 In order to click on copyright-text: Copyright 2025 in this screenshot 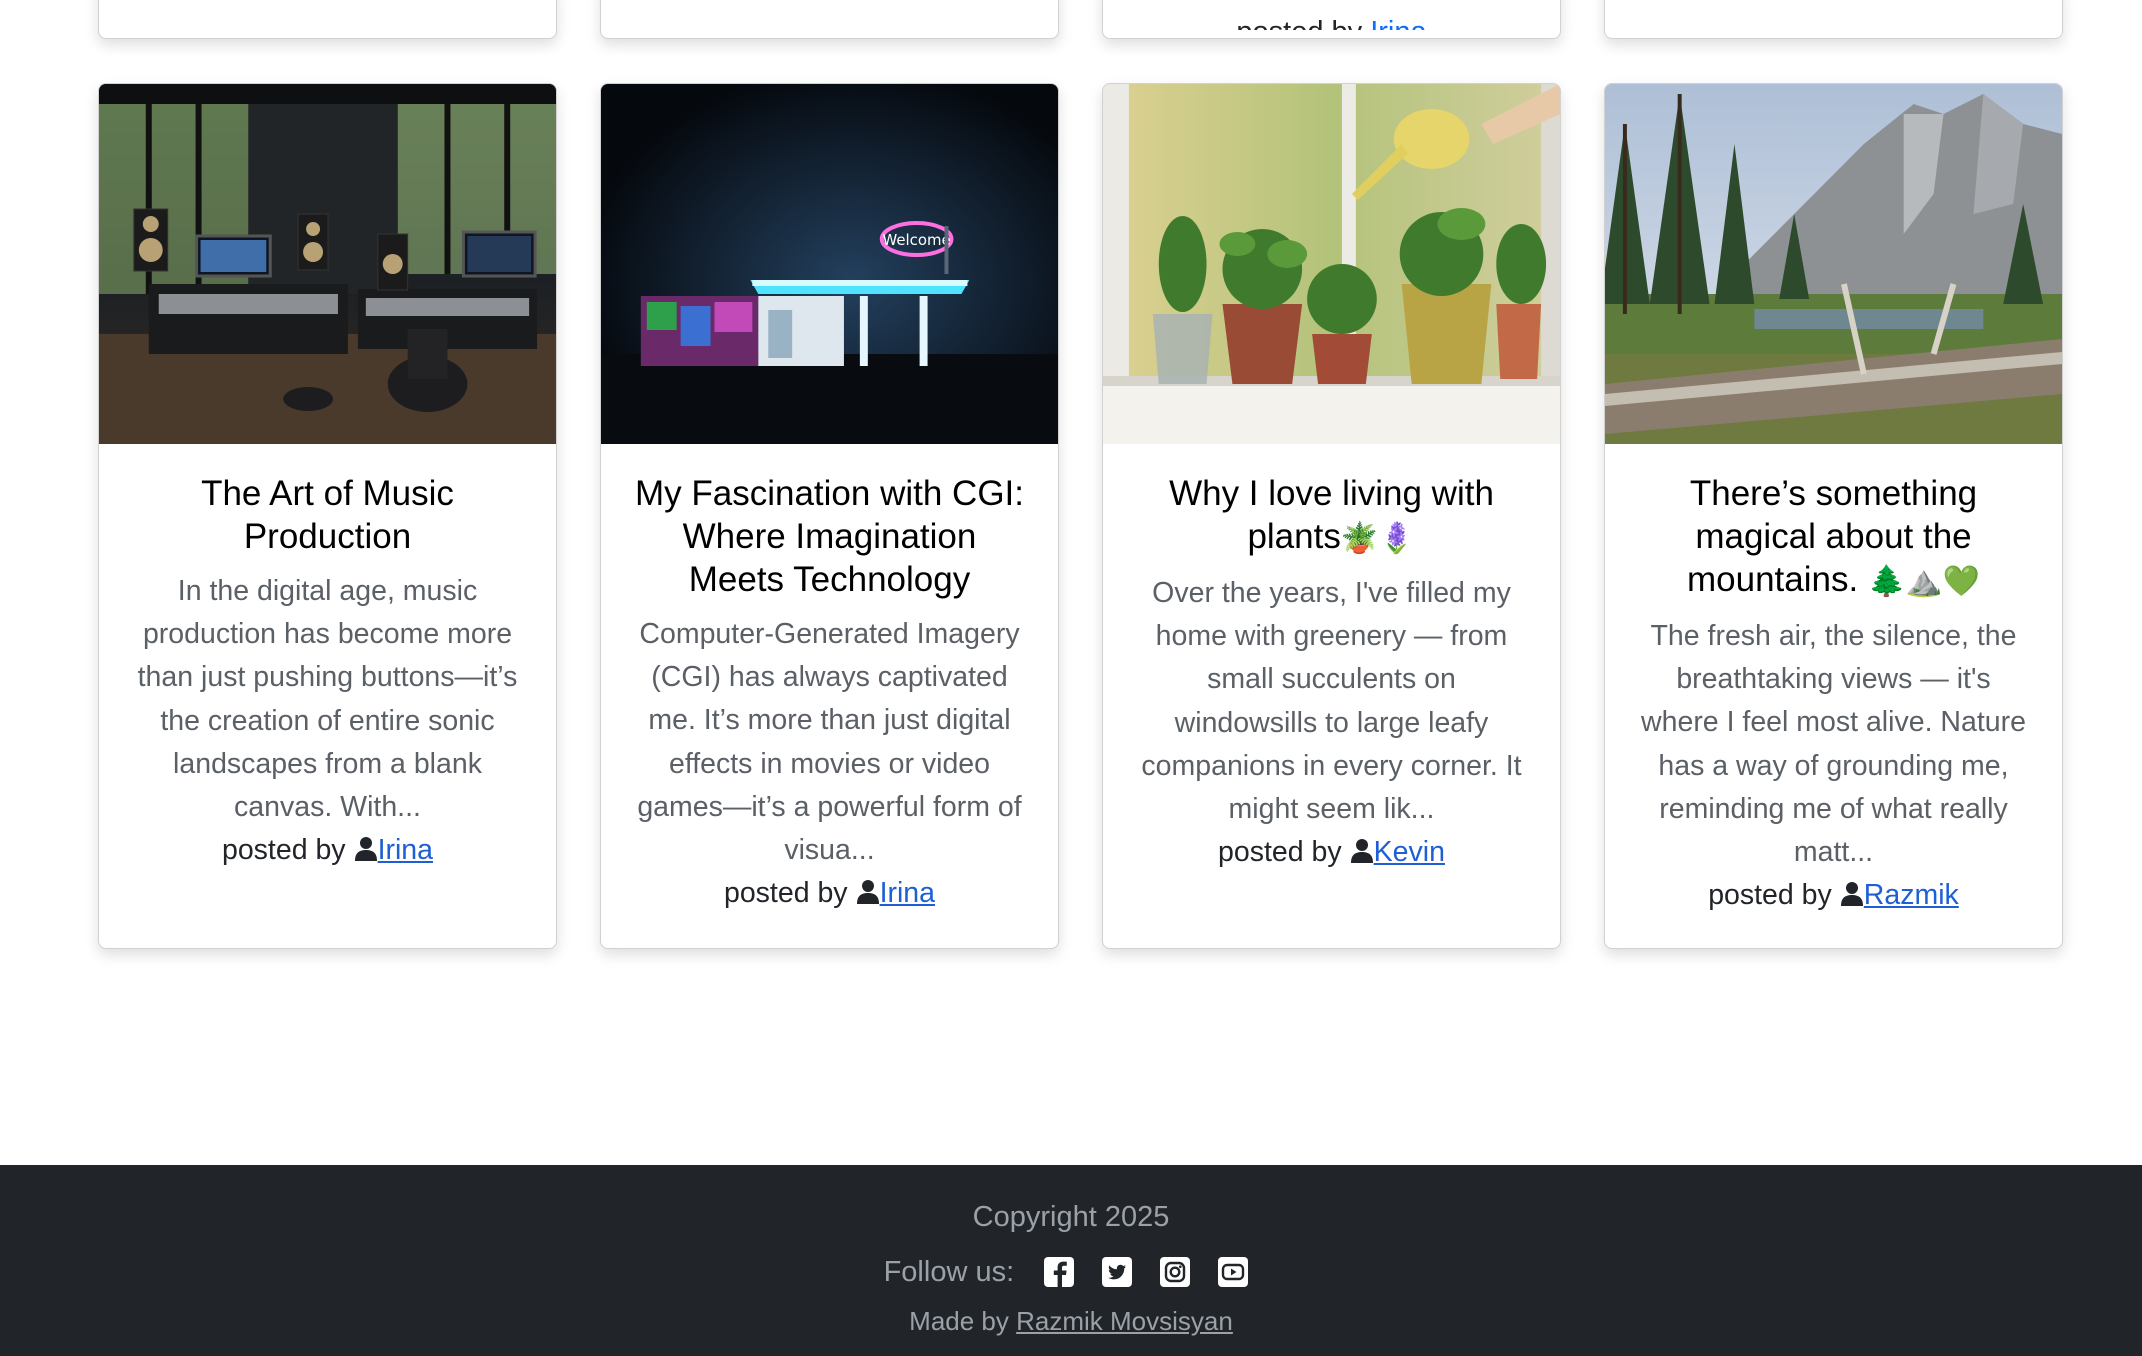, I will do `click(1071, 1217)`.